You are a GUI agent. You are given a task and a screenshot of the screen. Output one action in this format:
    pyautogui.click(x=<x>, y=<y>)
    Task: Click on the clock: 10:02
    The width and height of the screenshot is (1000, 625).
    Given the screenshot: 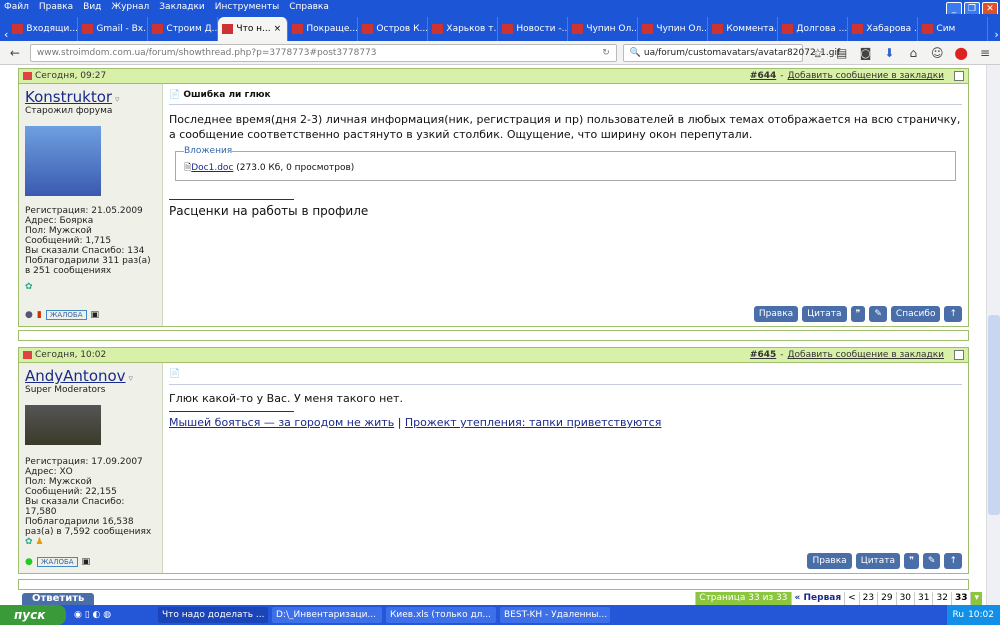 What is the action you would take?
    pyautogui.click(x=981, y=615)
    